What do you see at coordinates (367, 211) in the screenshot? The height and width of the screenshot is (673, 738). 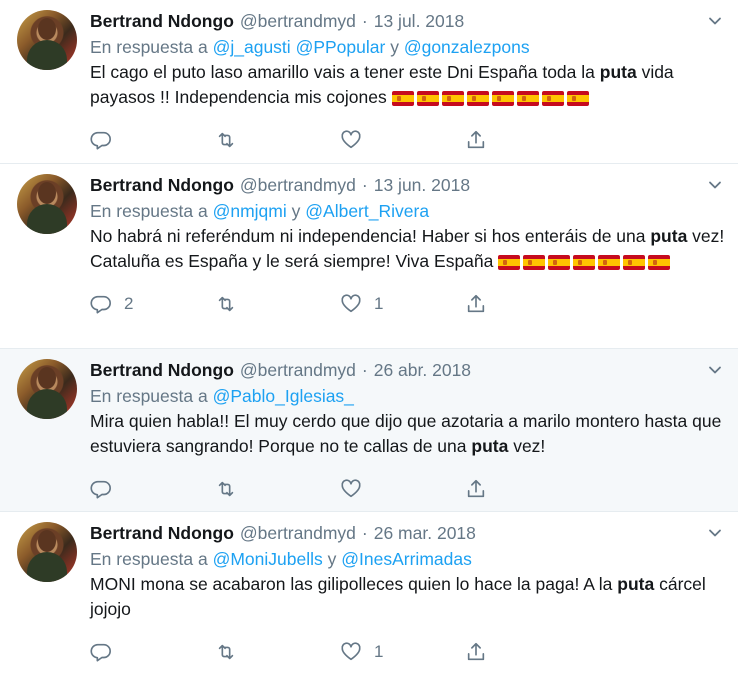 I see `mention-link: @Albert_Rivera` at bounding box center [367, 211].